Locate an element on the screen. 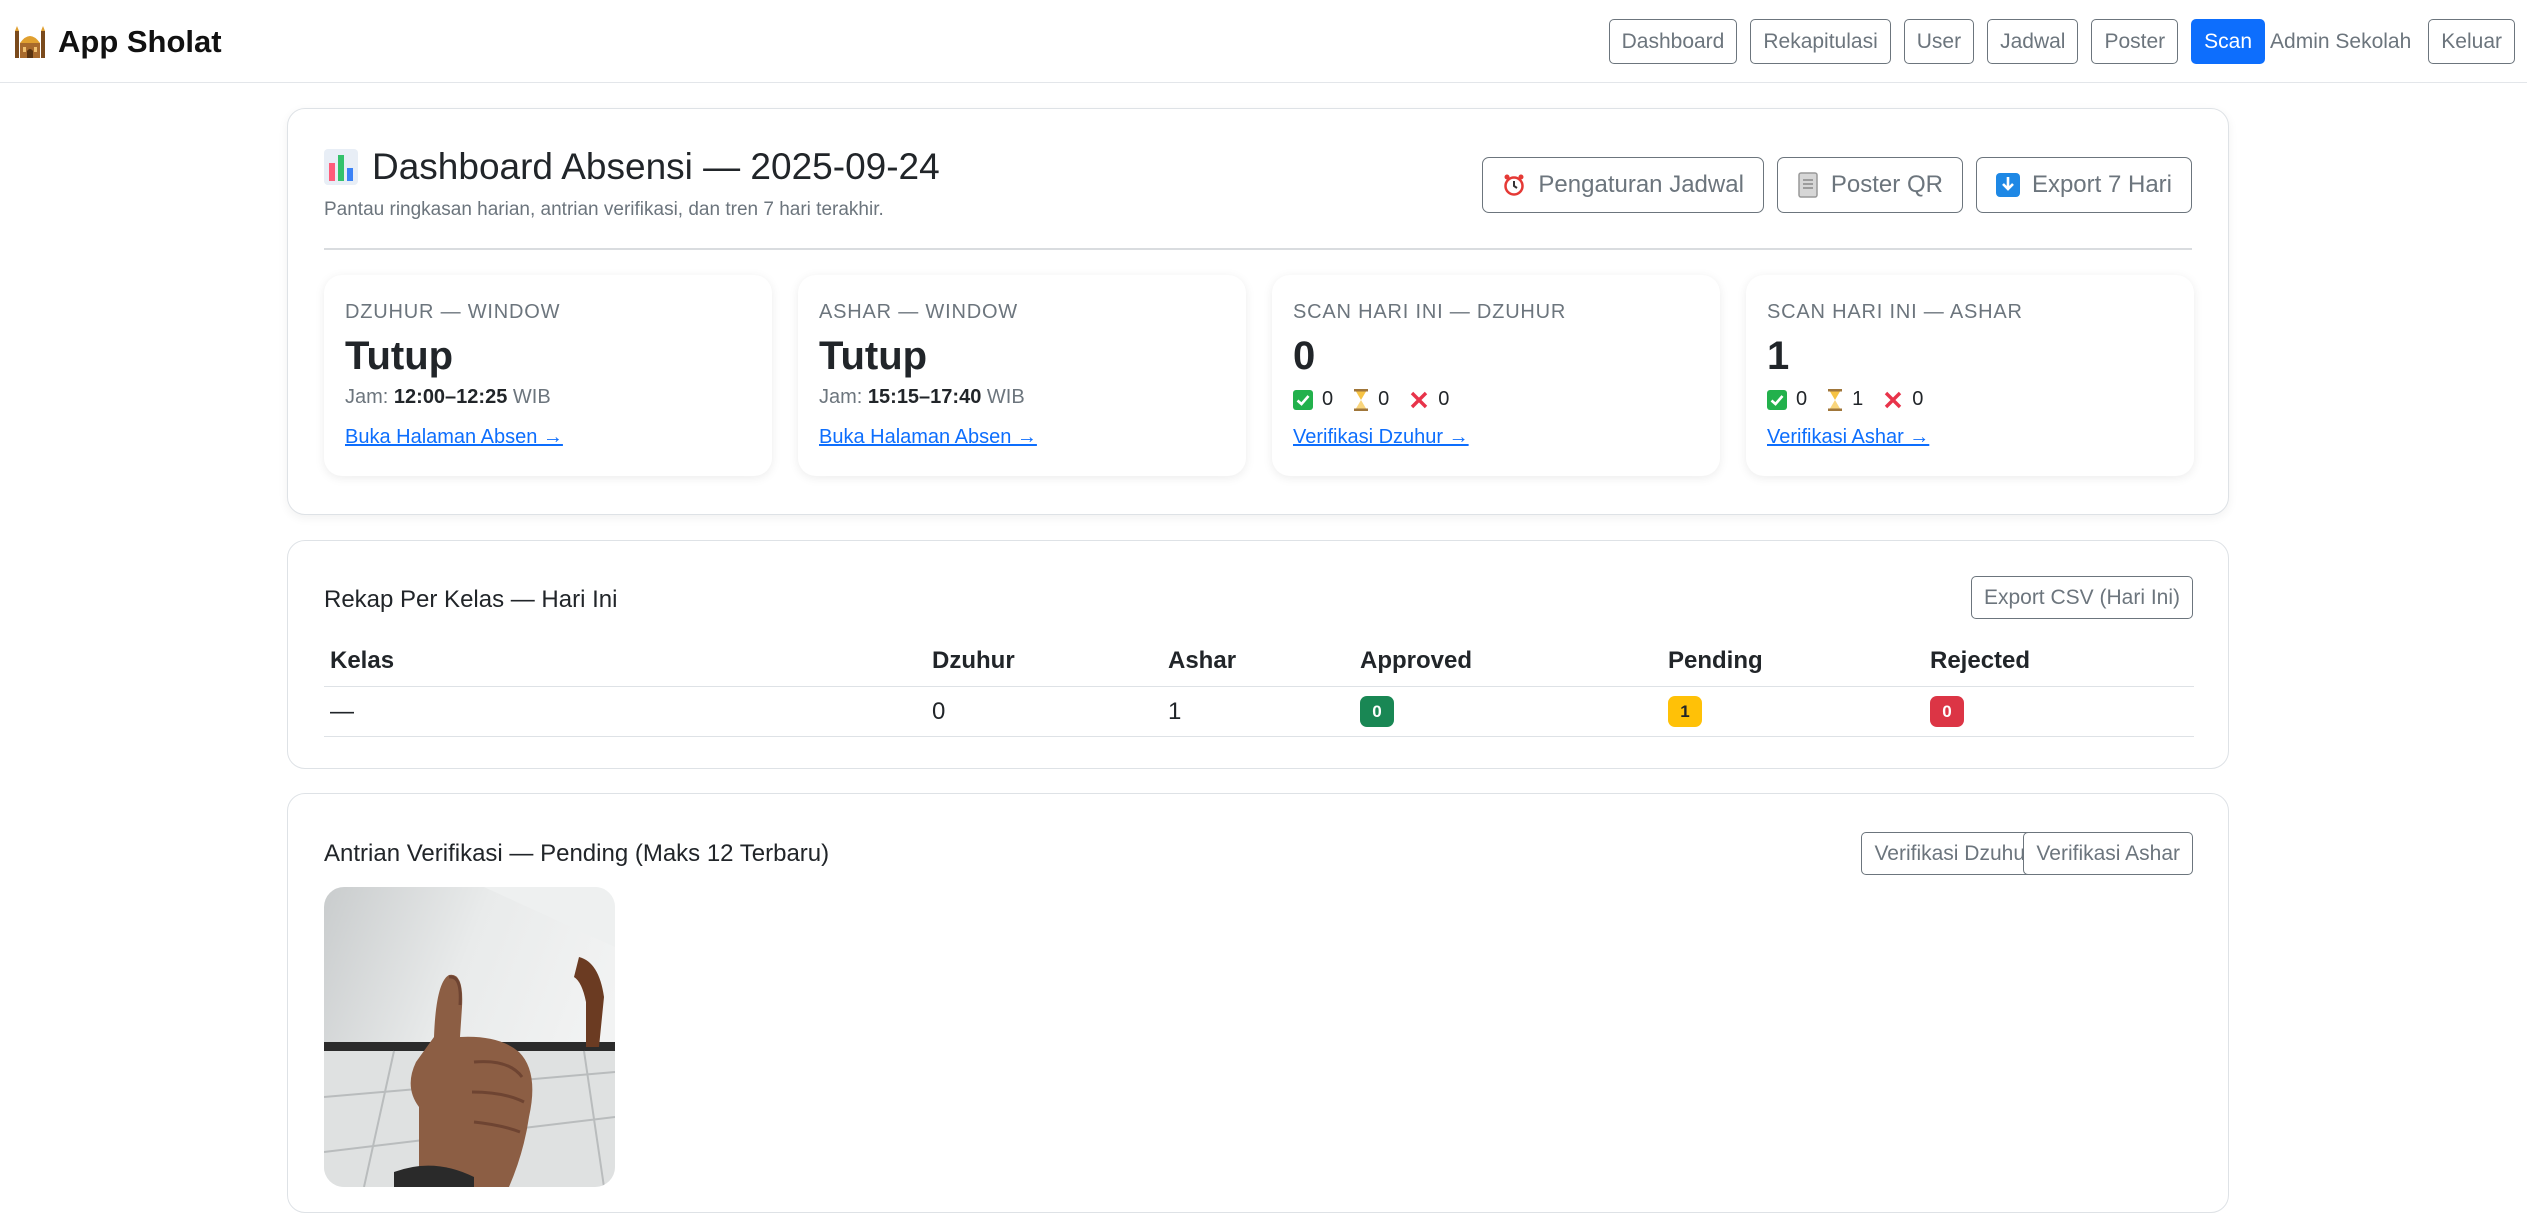 Image resolution: width=2527 pixels, height=1213 pixels. nav-user-button: User is located at coordinates (1939, 41).